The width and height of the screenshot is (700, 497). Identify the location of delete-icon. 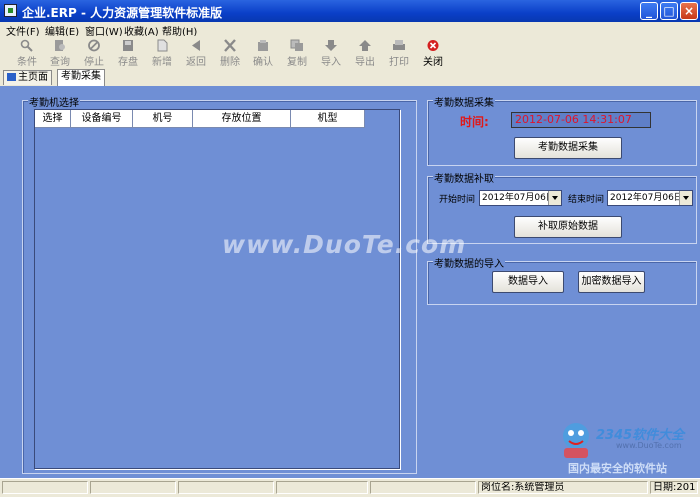
(230, 45).